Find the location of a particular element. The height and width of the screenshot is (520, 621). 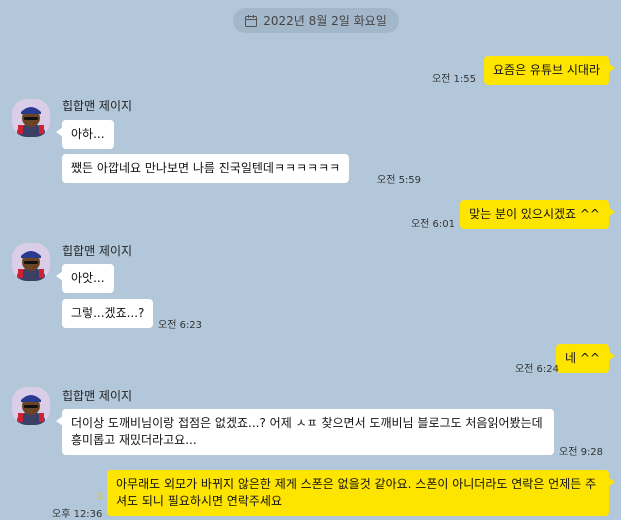

calendar-icon is located at coordinates (251, 20).